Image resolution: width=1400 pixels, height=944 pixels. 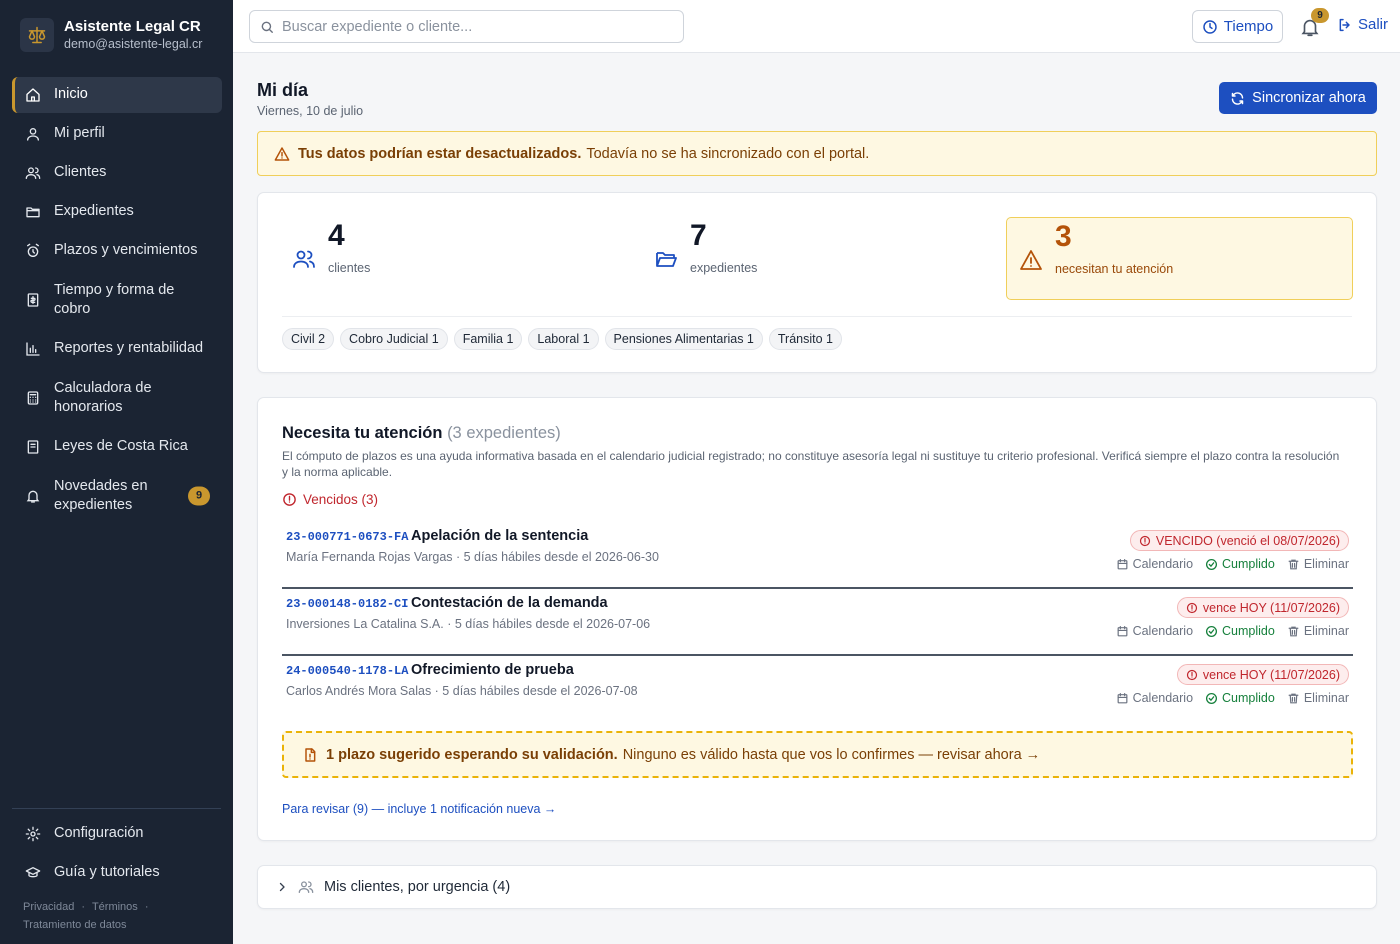 What do you see at coordinates (126, 250) in the screenshot?
I see `sidebar-item-label: Plazos y vencimientos` at bounding box center [126, 250].